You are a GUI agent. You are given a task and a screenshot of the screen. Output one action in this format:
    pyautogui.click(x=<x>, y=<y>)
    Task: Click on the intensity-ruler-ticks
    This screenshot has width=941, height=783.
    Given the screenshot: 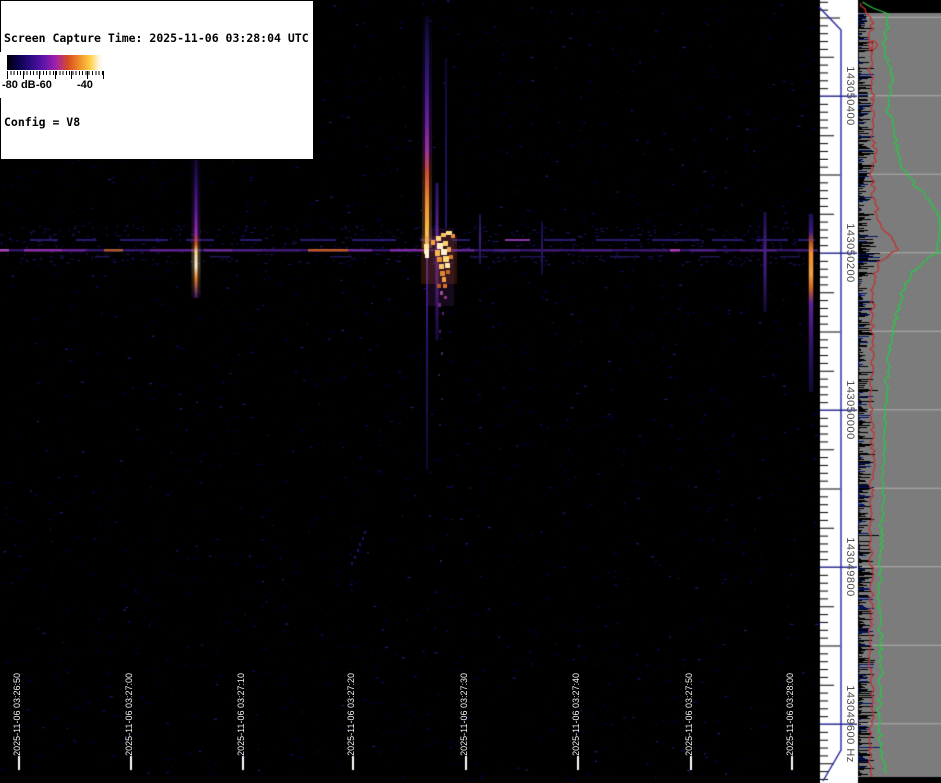 What is the action you would take?
    pyautogui.click(x=56, y=75)
    